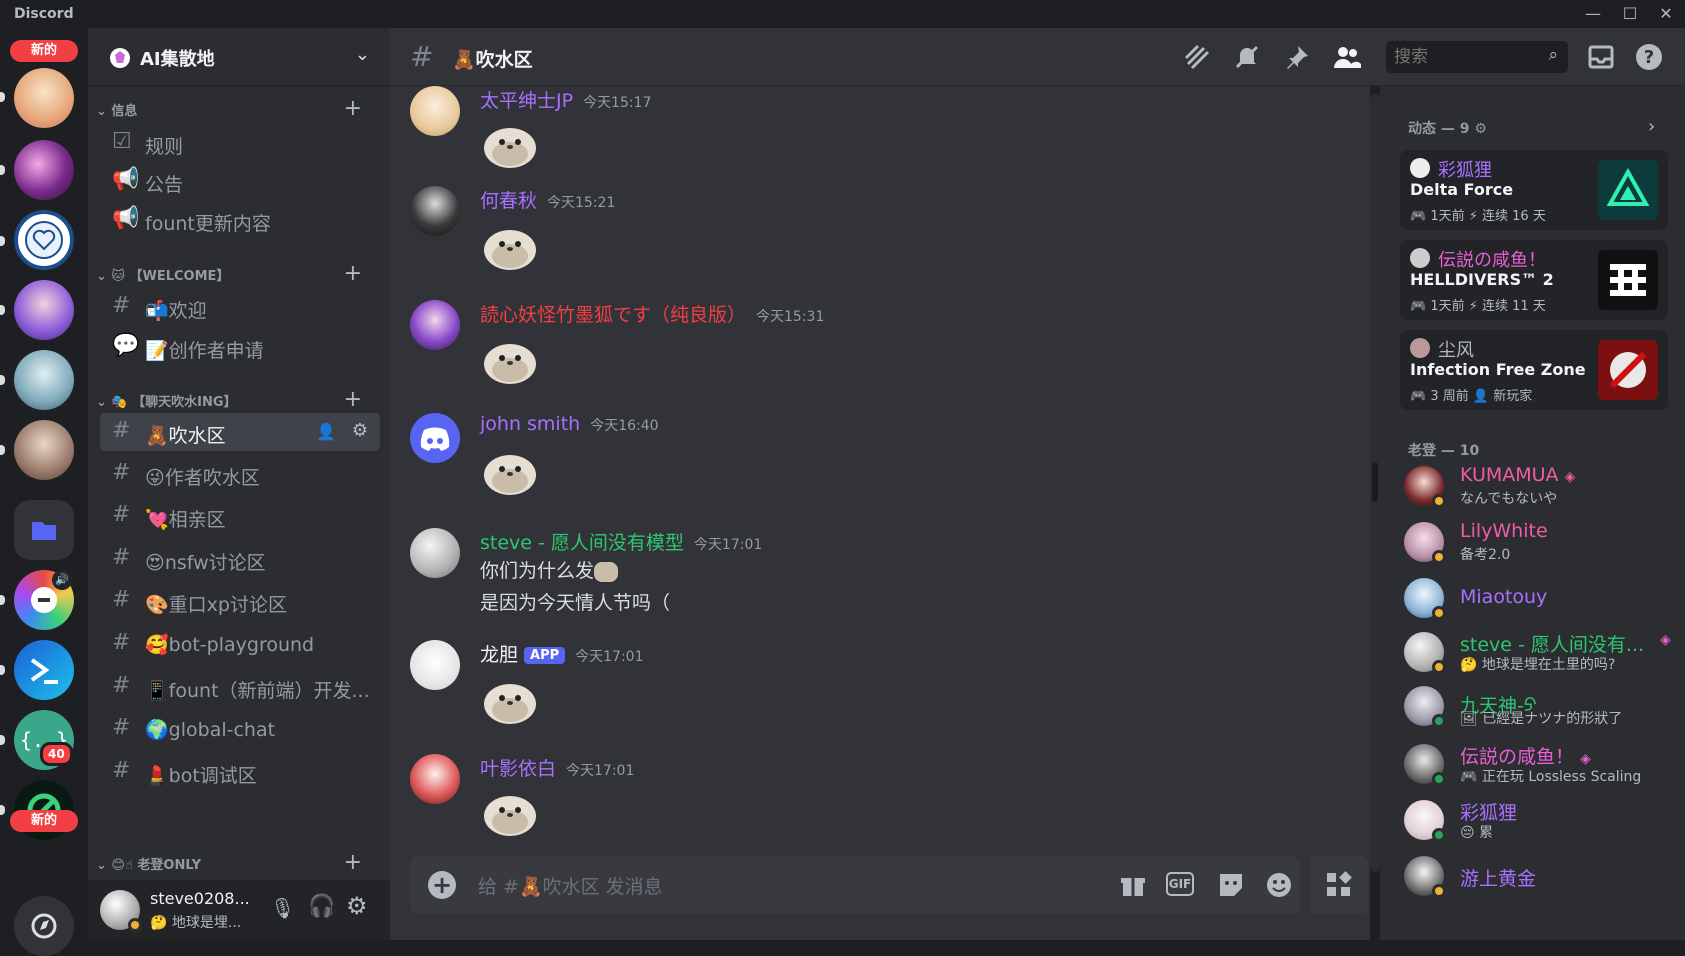 Image resolution: width=1685 pixels, height=956 pixels. I want to click on sticker-icon, so click(1231, 887).